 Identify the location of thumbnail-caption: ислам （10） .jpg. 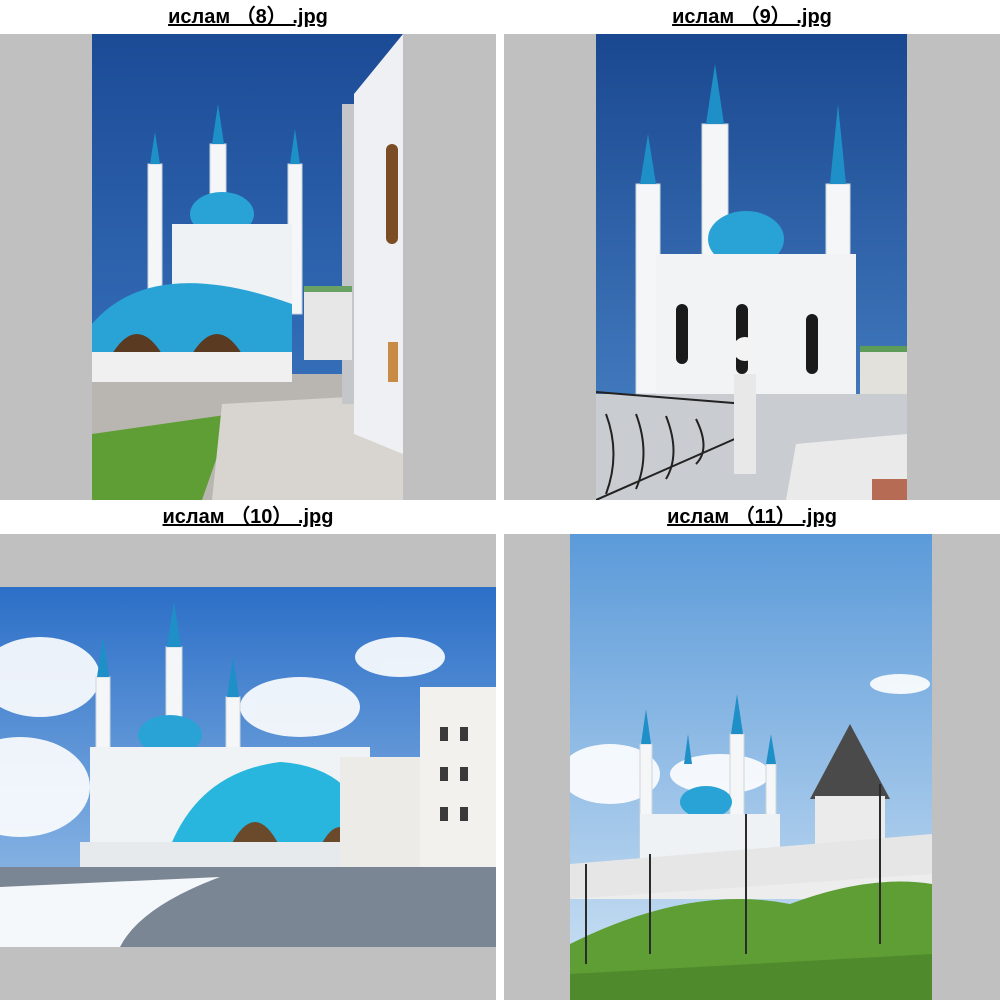
(248, 517).